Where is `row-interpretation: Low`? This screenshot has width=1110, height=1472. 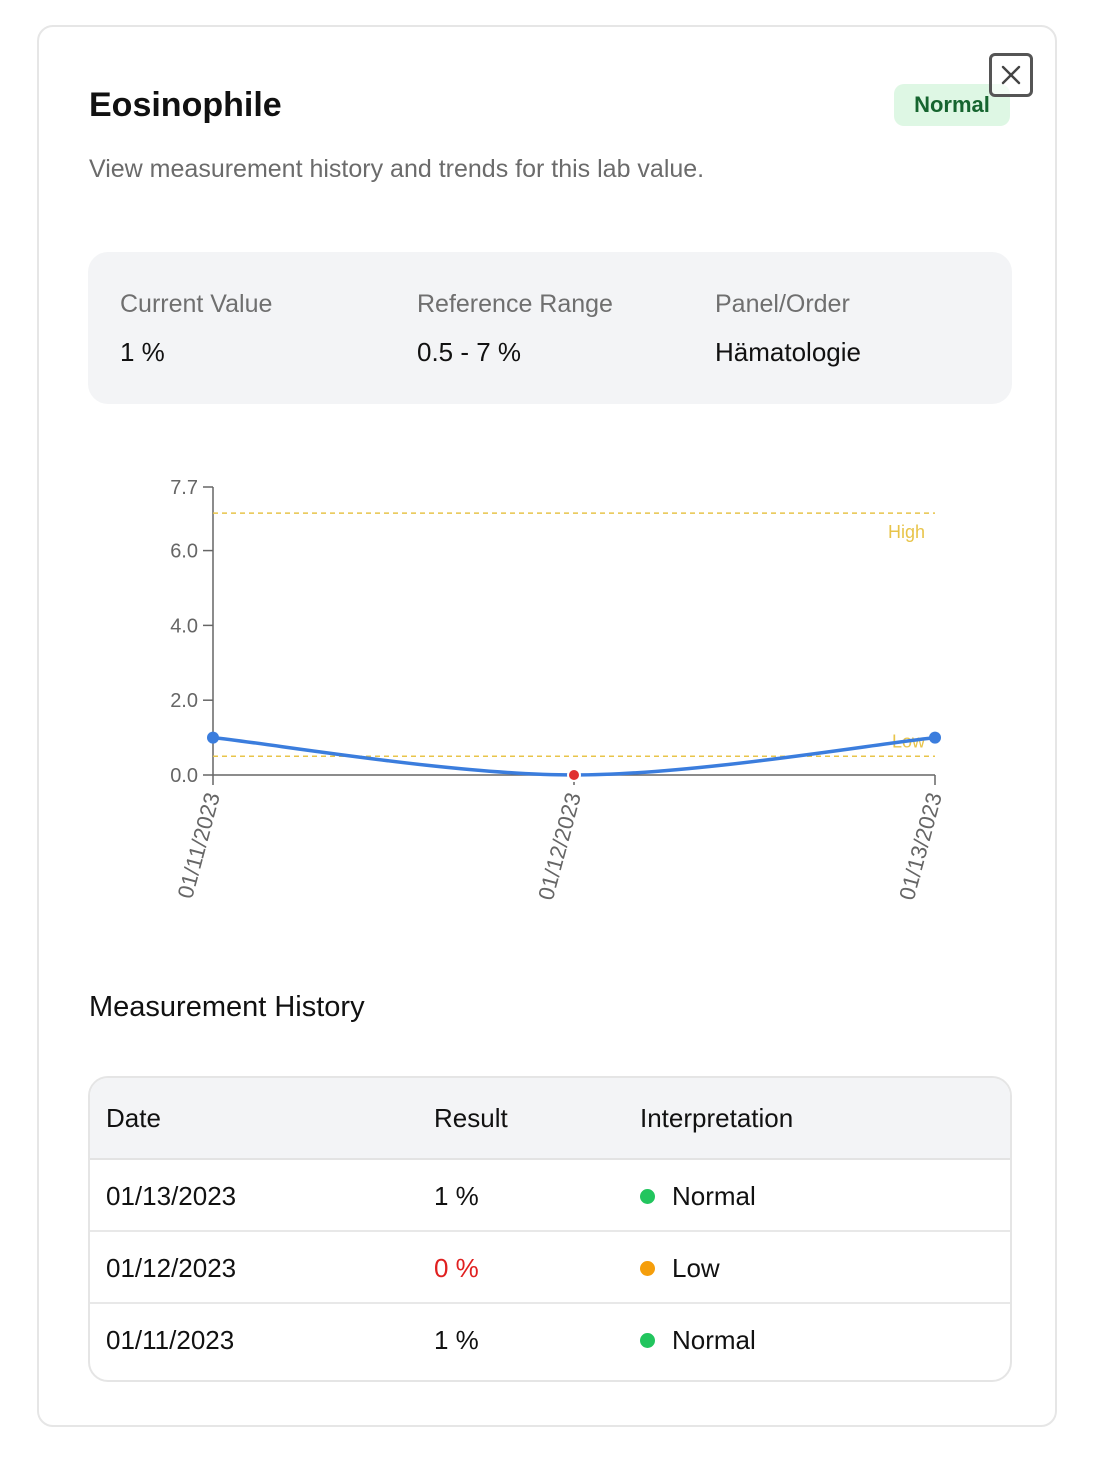
row-interpretation: Low is located at coordinates (680, 1268).